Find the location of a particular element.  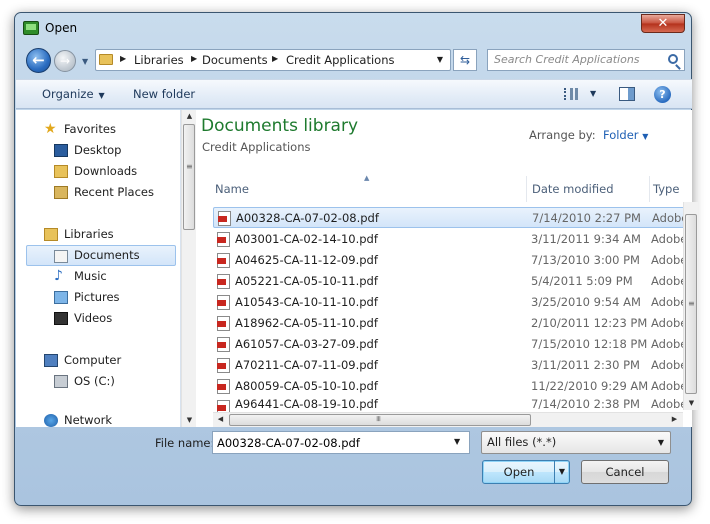

breadcrumb-documents: Documents is located at coordinates (235, 60).